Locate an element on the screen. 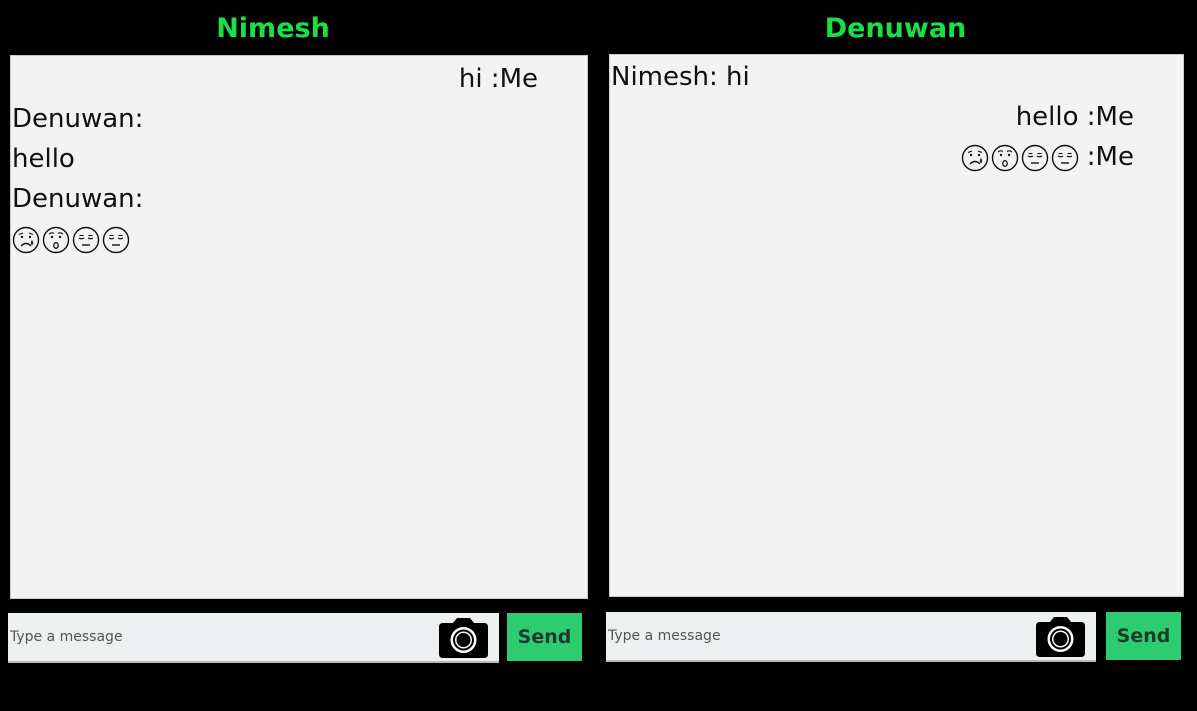 The width and height of the screenshot is (1197, 711). panel-title: Nimesh is located at coordinates (273, 28).